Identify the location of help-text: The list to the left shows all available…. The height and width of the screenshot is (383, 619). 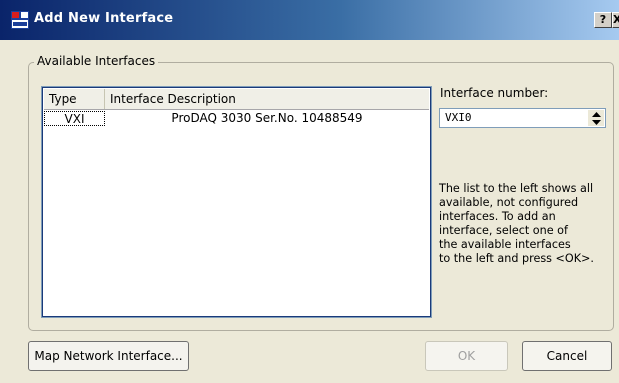
(516, 223).